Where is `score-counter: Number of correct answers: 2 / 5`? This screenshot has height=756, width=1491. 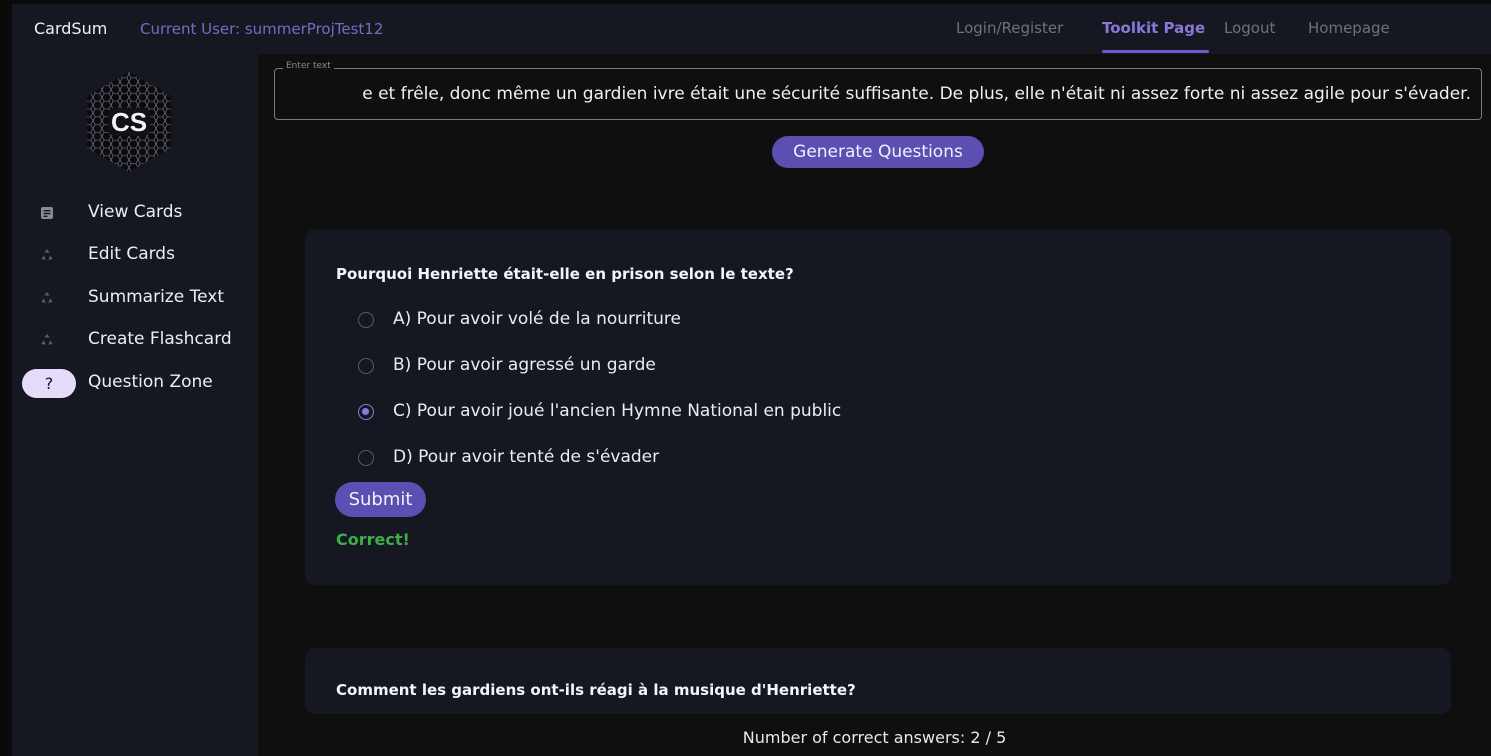
score-counter: Number of correct answers: 2 / 5 is located at coordinates (874, 737).